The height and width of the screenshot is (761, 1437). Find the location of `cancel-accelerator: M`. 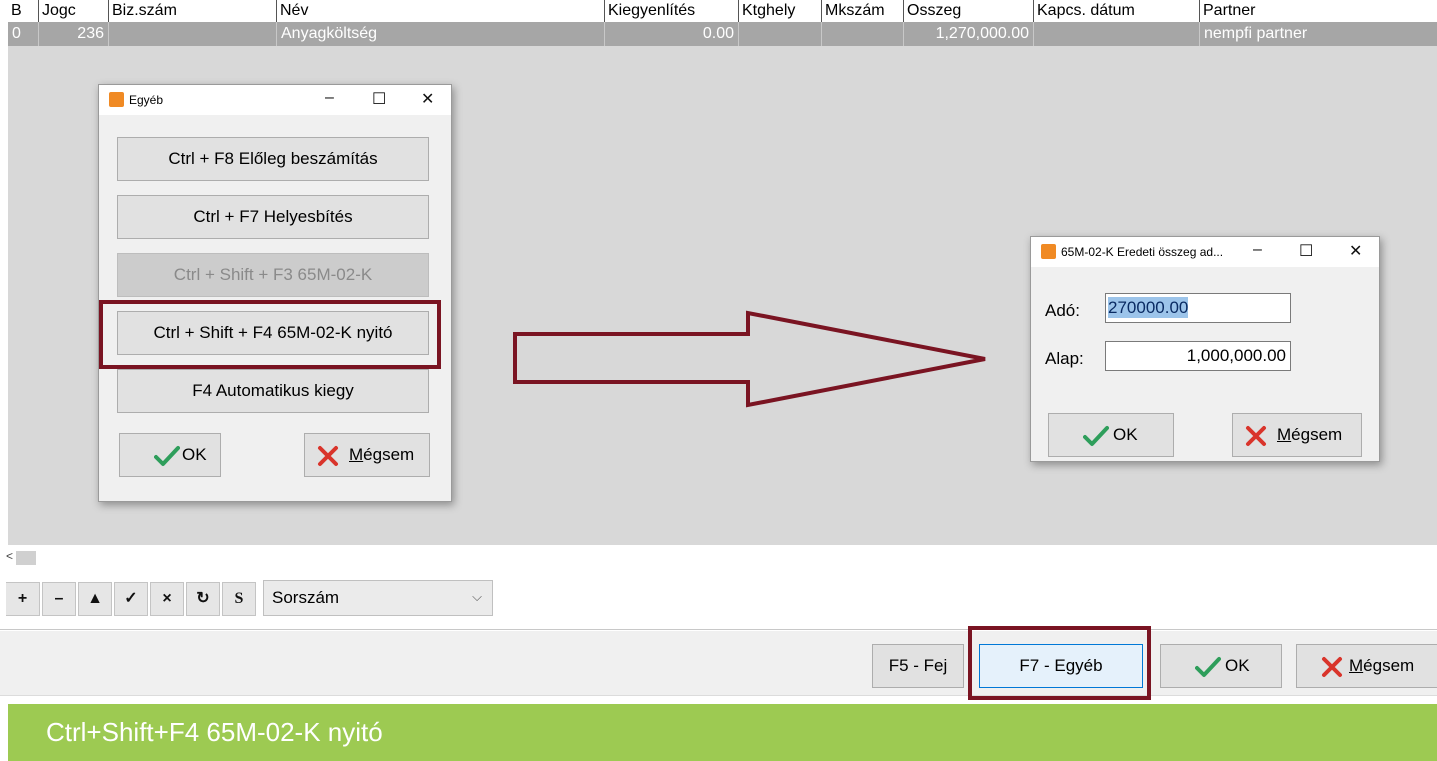

cancel-accelerator: M is located at coordinates (1356, 665).